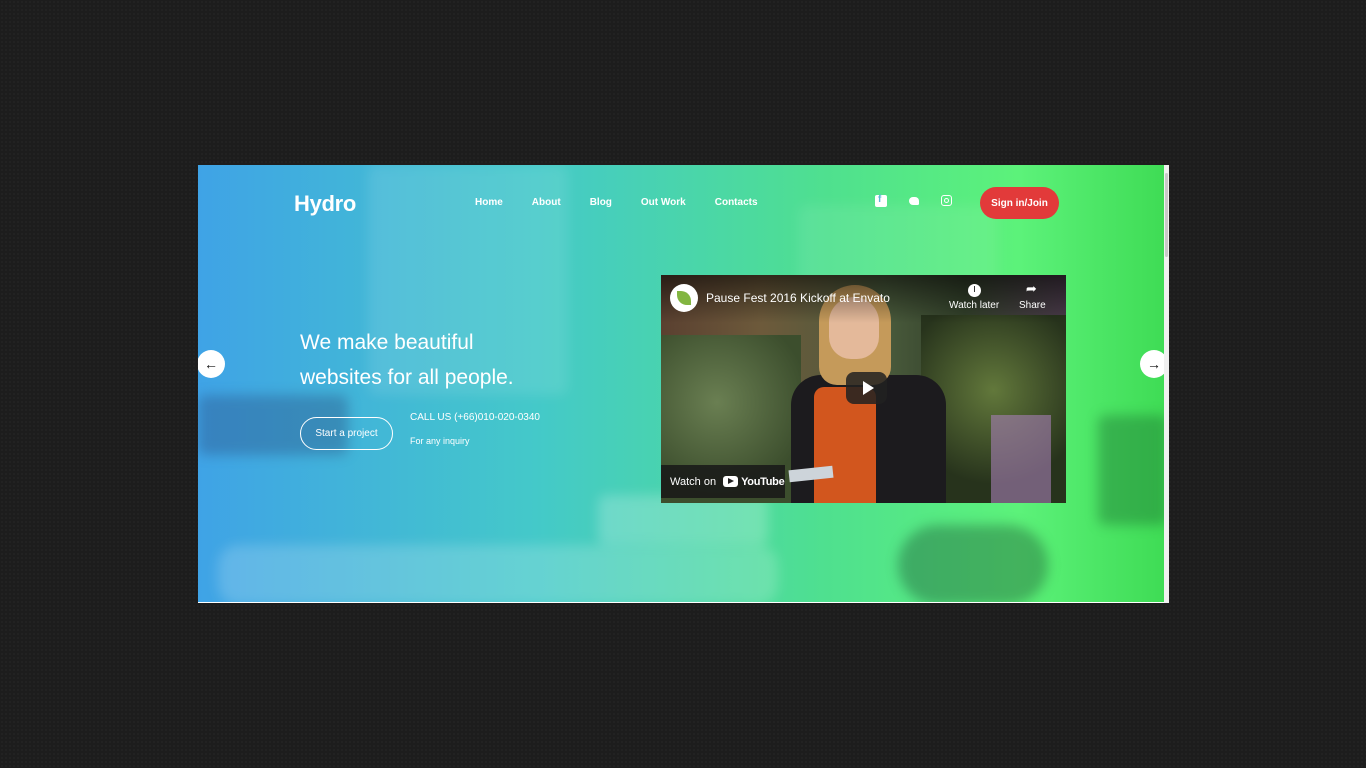 The image size is (1366, 768). What do you see at coordinates (387, 342) in the screenshot?
I see `headline-line-1: We make beautiful` at bounding box center [387, 342].